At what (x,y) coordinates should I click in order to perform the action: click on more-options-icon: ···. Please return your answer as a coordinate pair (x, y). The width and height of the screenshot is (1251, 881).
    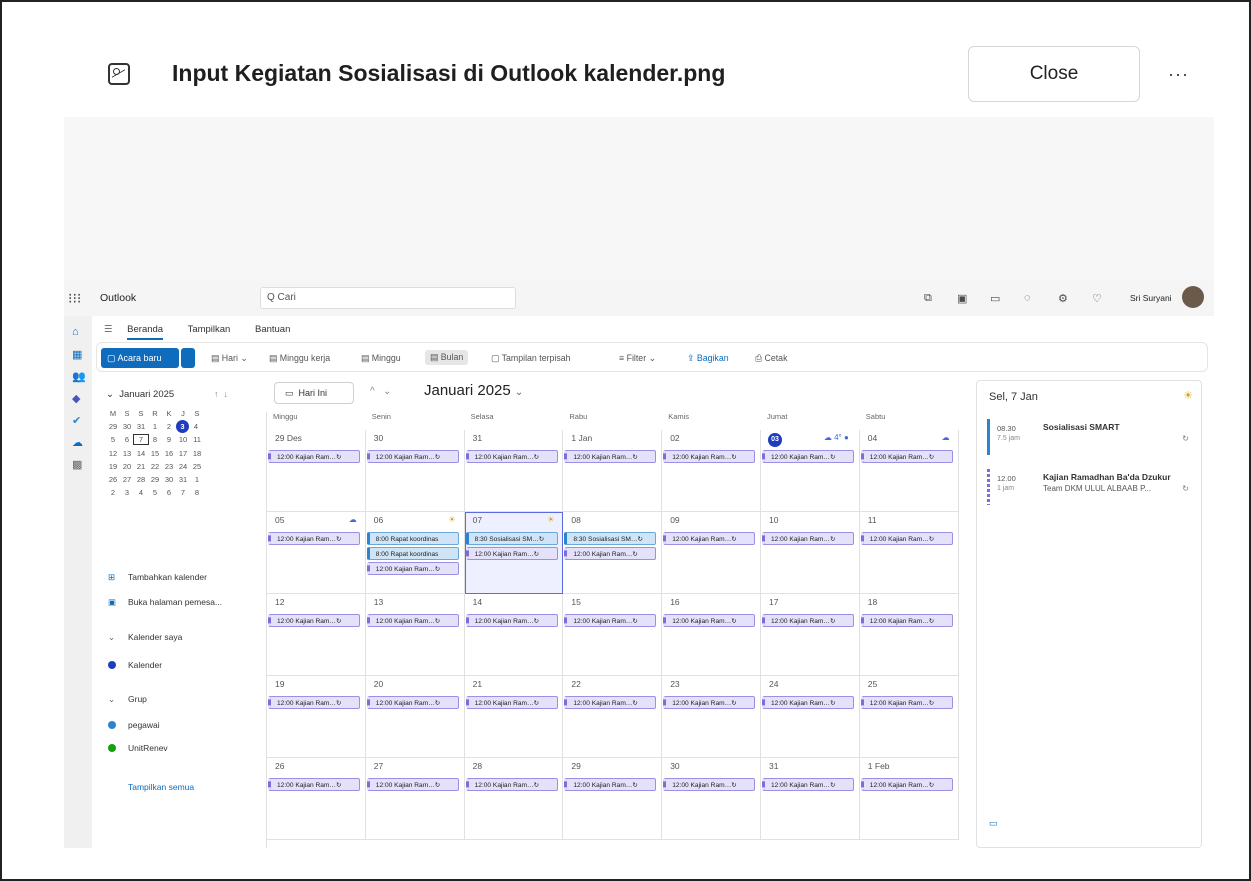
    Looking at the image, I should click on (1178, 74).